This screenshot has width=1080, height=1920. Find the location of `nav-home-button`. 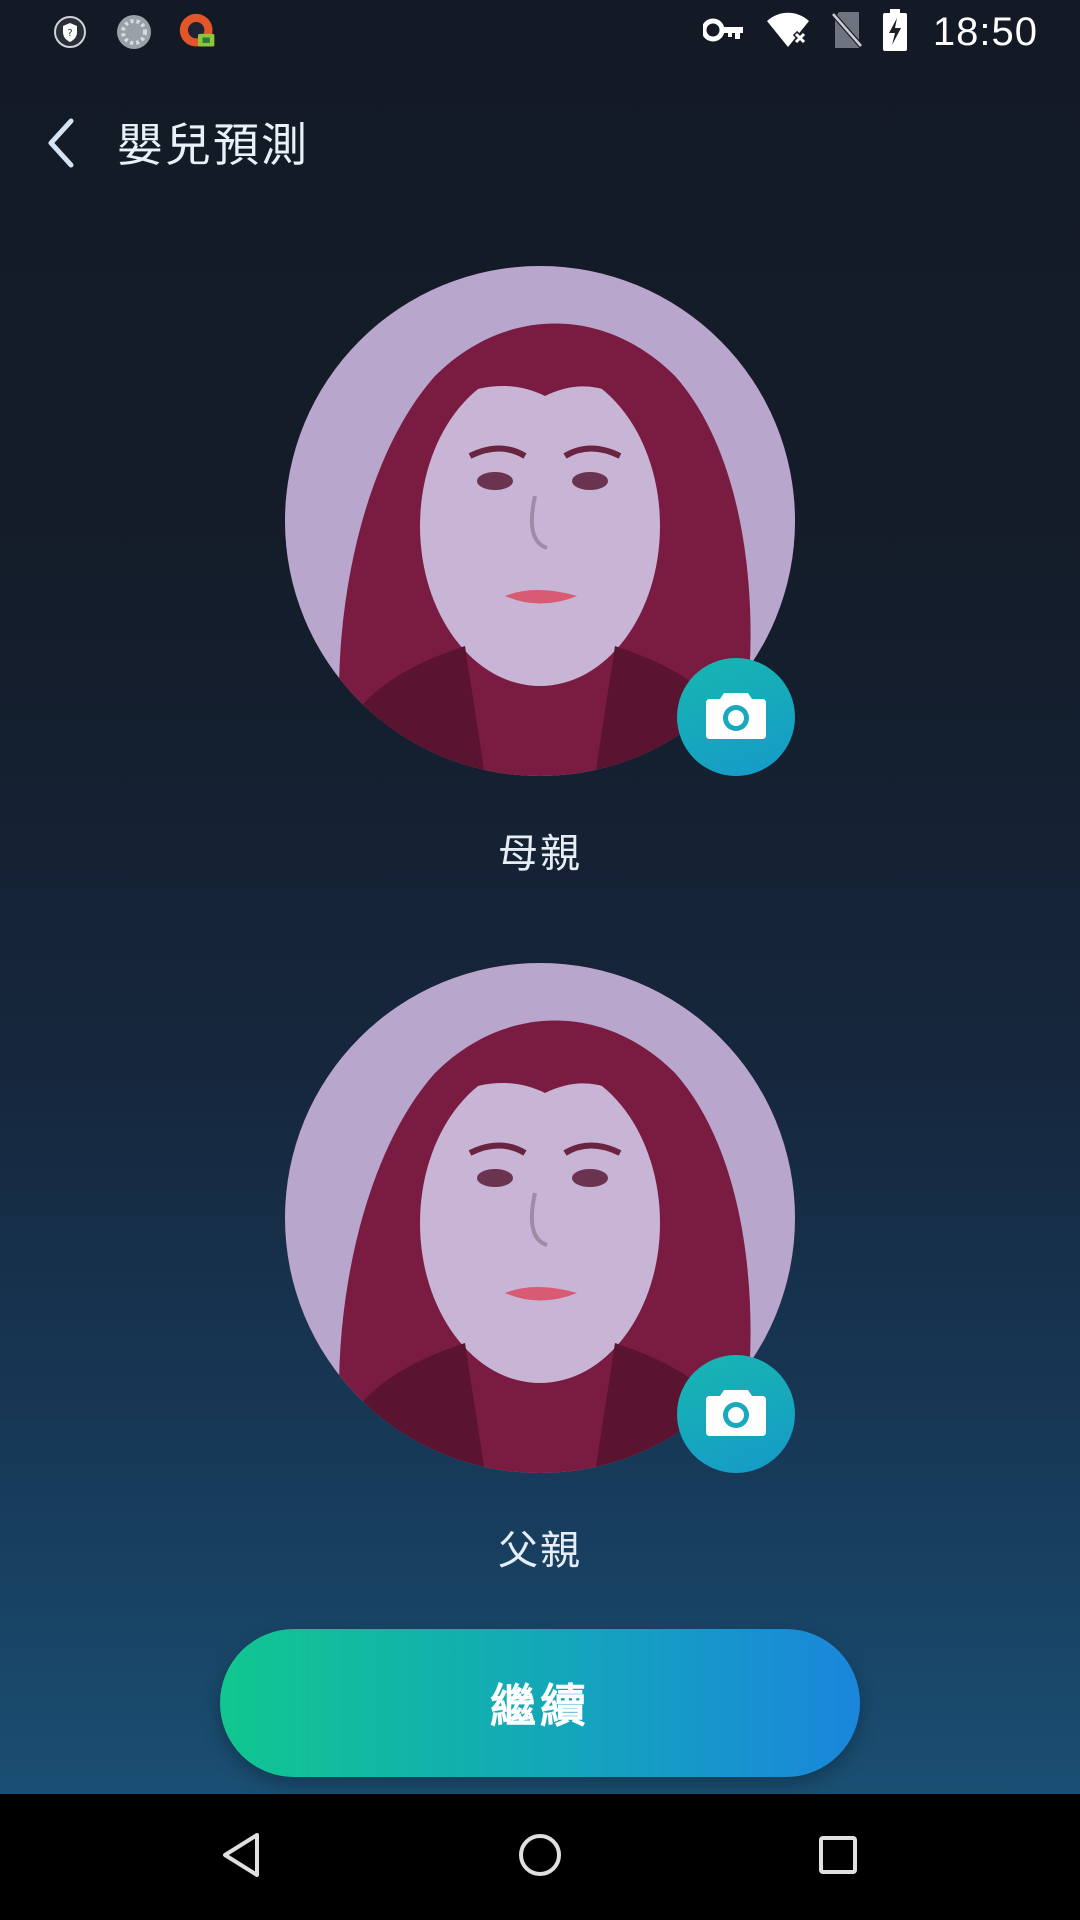

nav-home-button is located at coordinates (540, 1857).